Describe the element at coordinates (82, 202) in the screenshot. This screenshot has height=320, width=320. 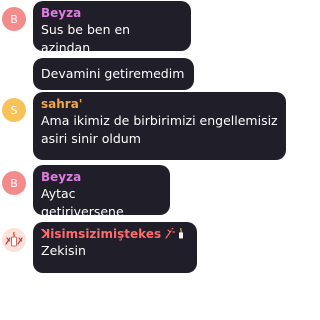
I see `message-text: Aytac getiriversene` at that location.